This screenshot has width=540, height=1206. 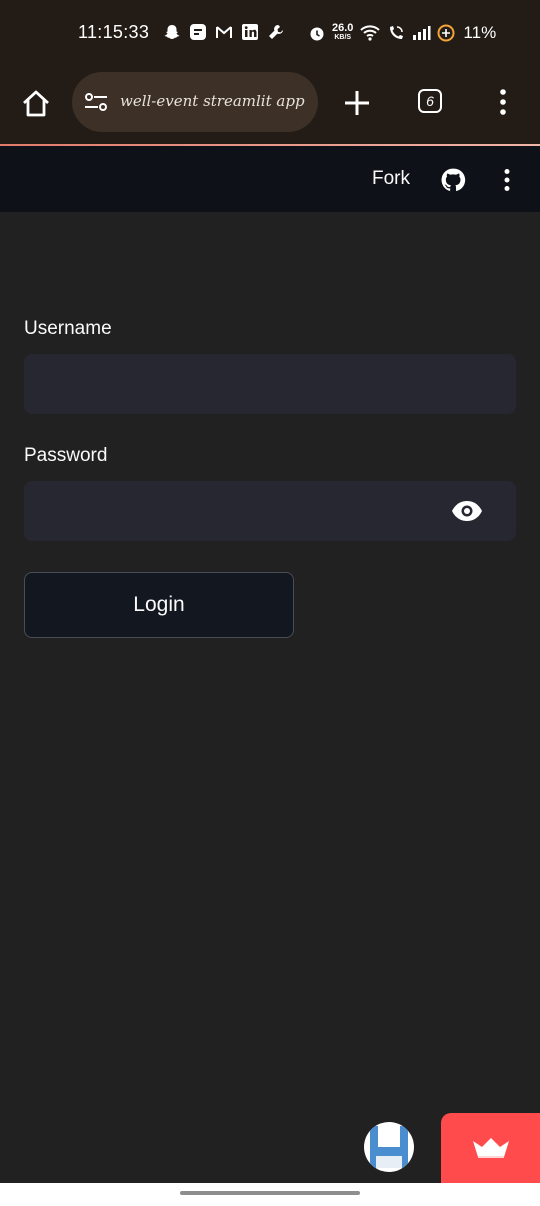 What do you see at coordinates (68, 328) in the screenshot?
I see `username-label: Username` at bounding box center [68, 328].